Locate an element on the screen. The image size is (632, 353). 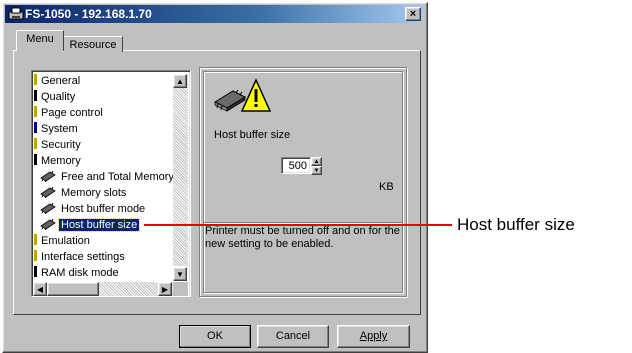
tree-item-general: General is located at coordinates (58, 81).